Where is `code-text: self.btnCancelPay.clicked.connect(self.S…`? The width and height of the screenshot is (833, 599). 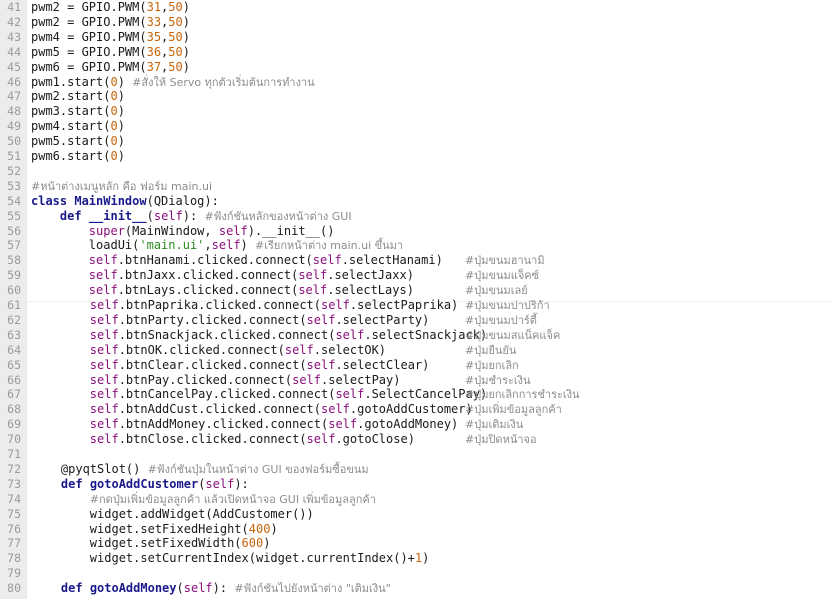 code-text: self.btnCancelPay.clicked.connect(self.S… is located at coordinates (259, 394).